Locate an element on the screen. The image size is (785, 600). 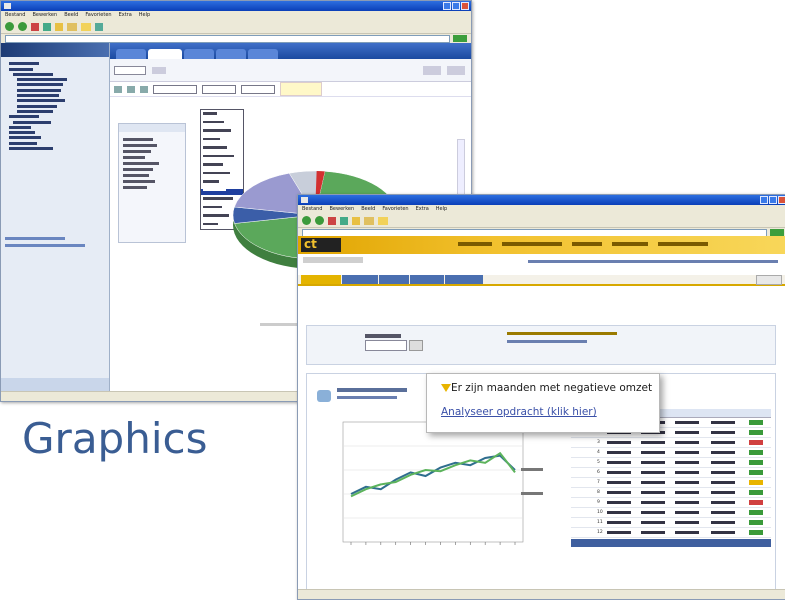
report-link is located at coordinates (367, 397).